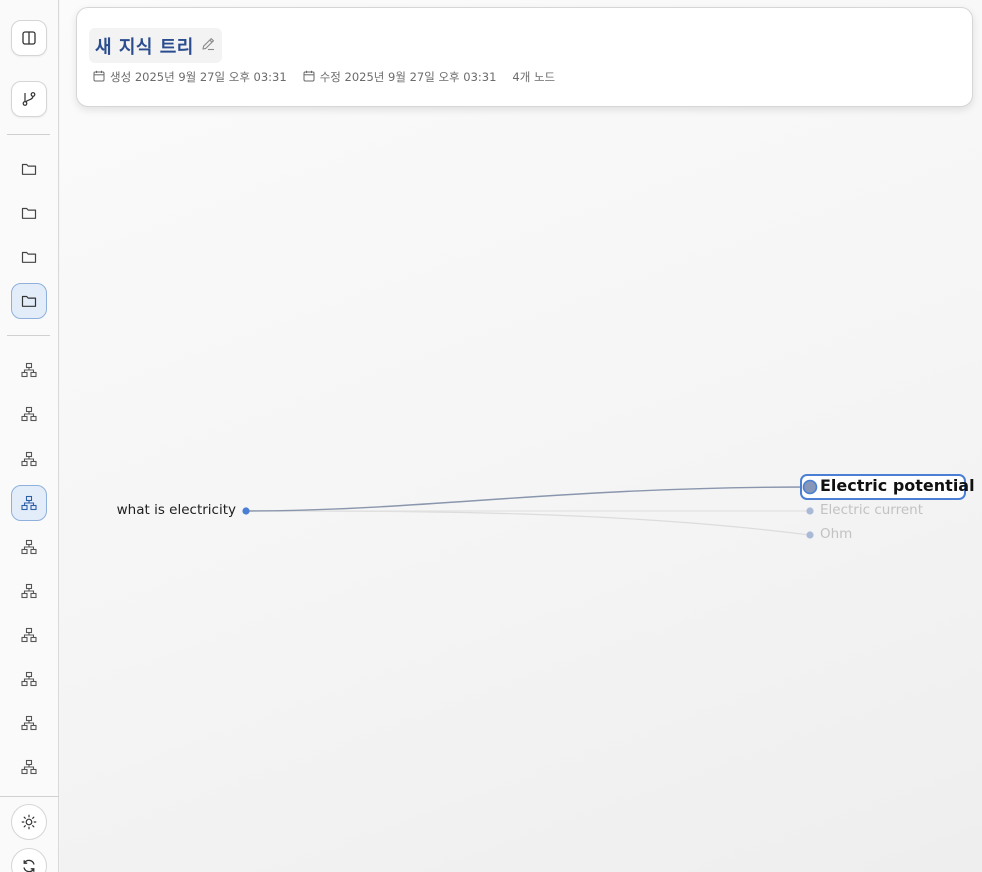 Image resolution: width=982 pixels, height=872 pixels. What do you see at coordinates (246, 511) in the screenshot?
I see `root-node-dot` at bounding box center [246, 511].